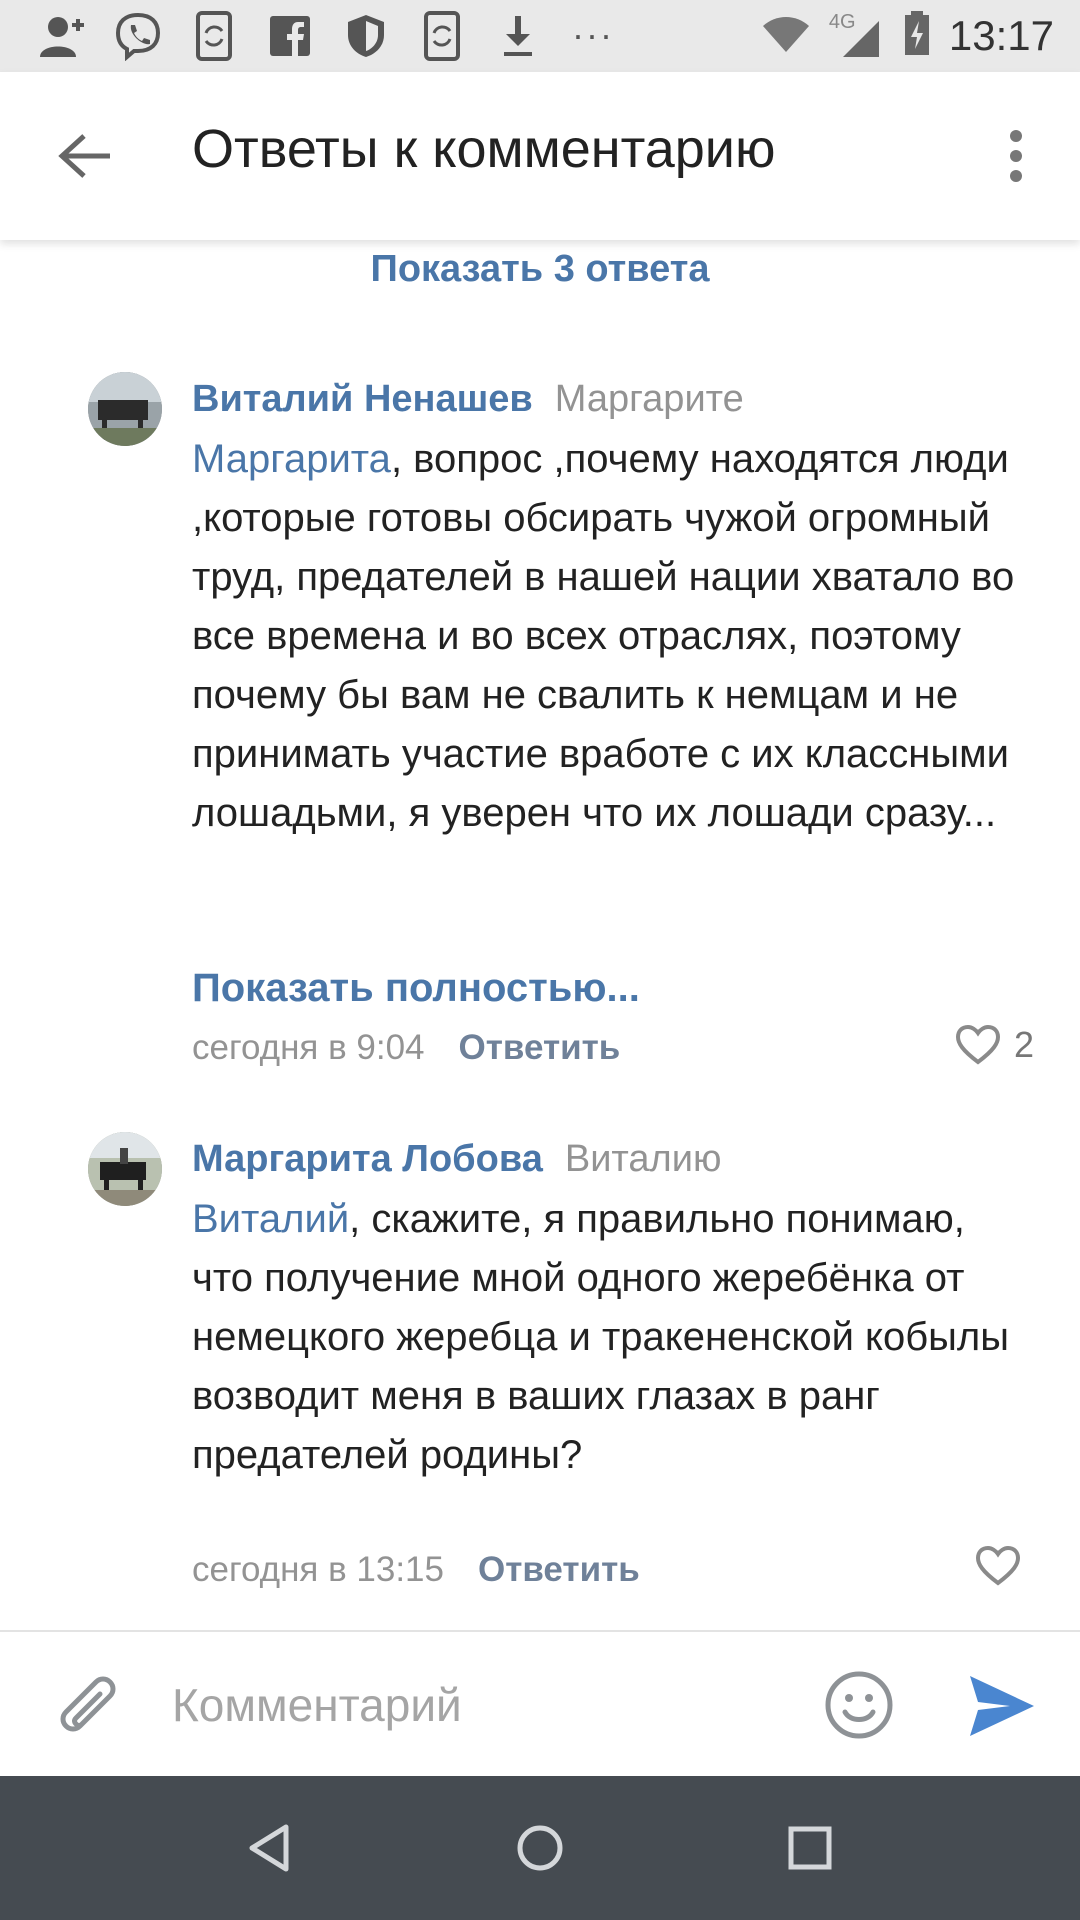  Describe the element at coordinates (917, 36) in the screenshot. I see `battery-charging-icon` at that location.